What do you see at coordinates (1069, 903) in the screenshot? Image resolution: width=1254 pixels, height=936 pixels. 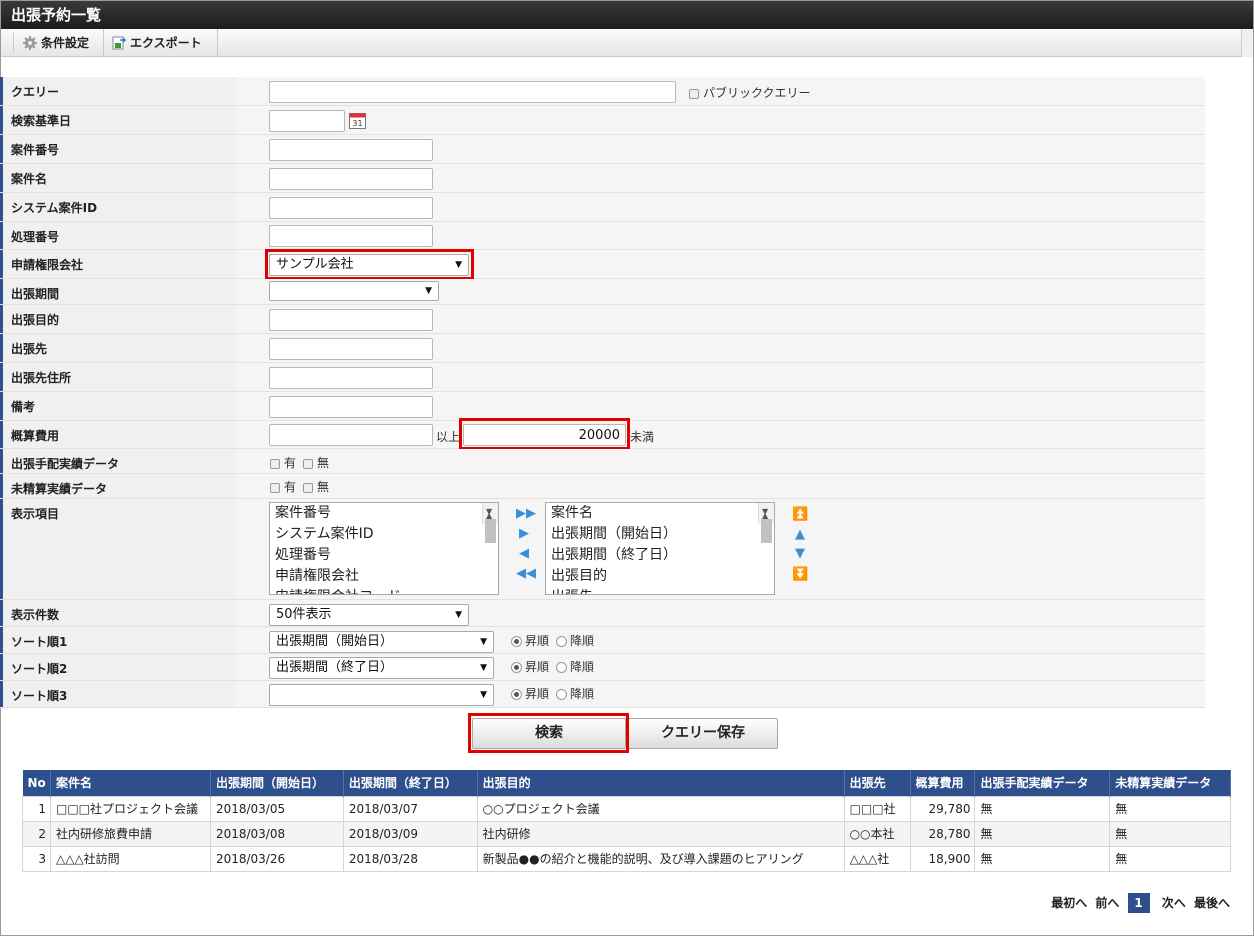 I see `pager-first: 最初へ` at bounding box center [1069, 903].